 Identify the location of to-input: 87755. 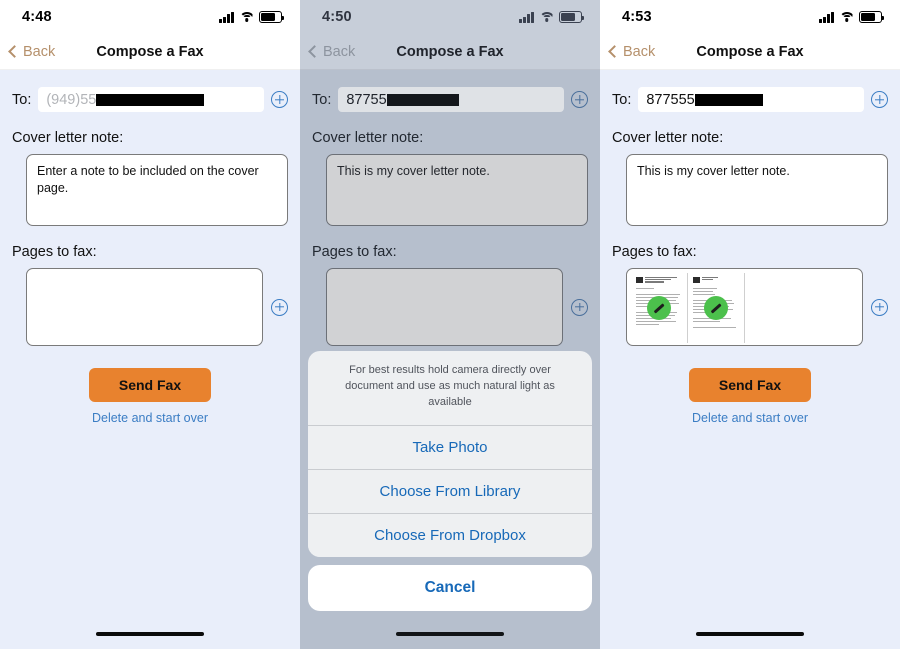
(451, 99).